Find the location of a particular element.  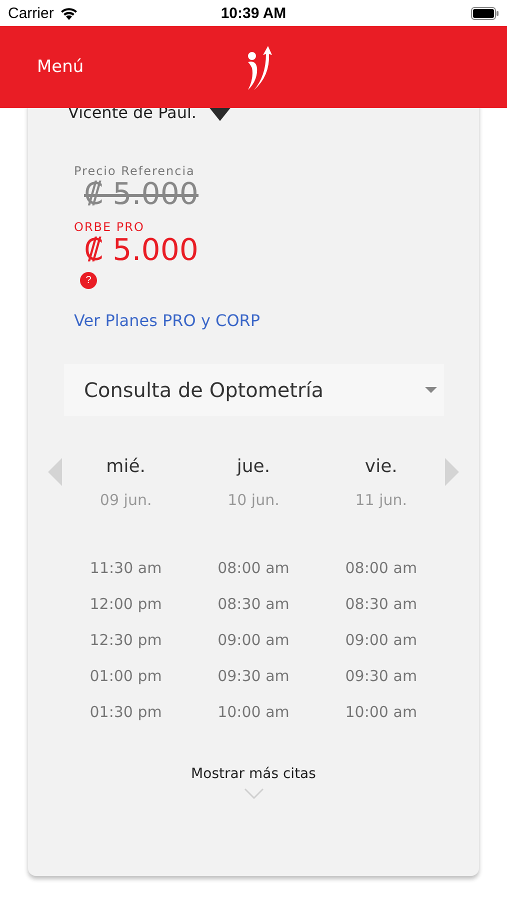

next-arrow-icon is located at coordinates (452, 472).